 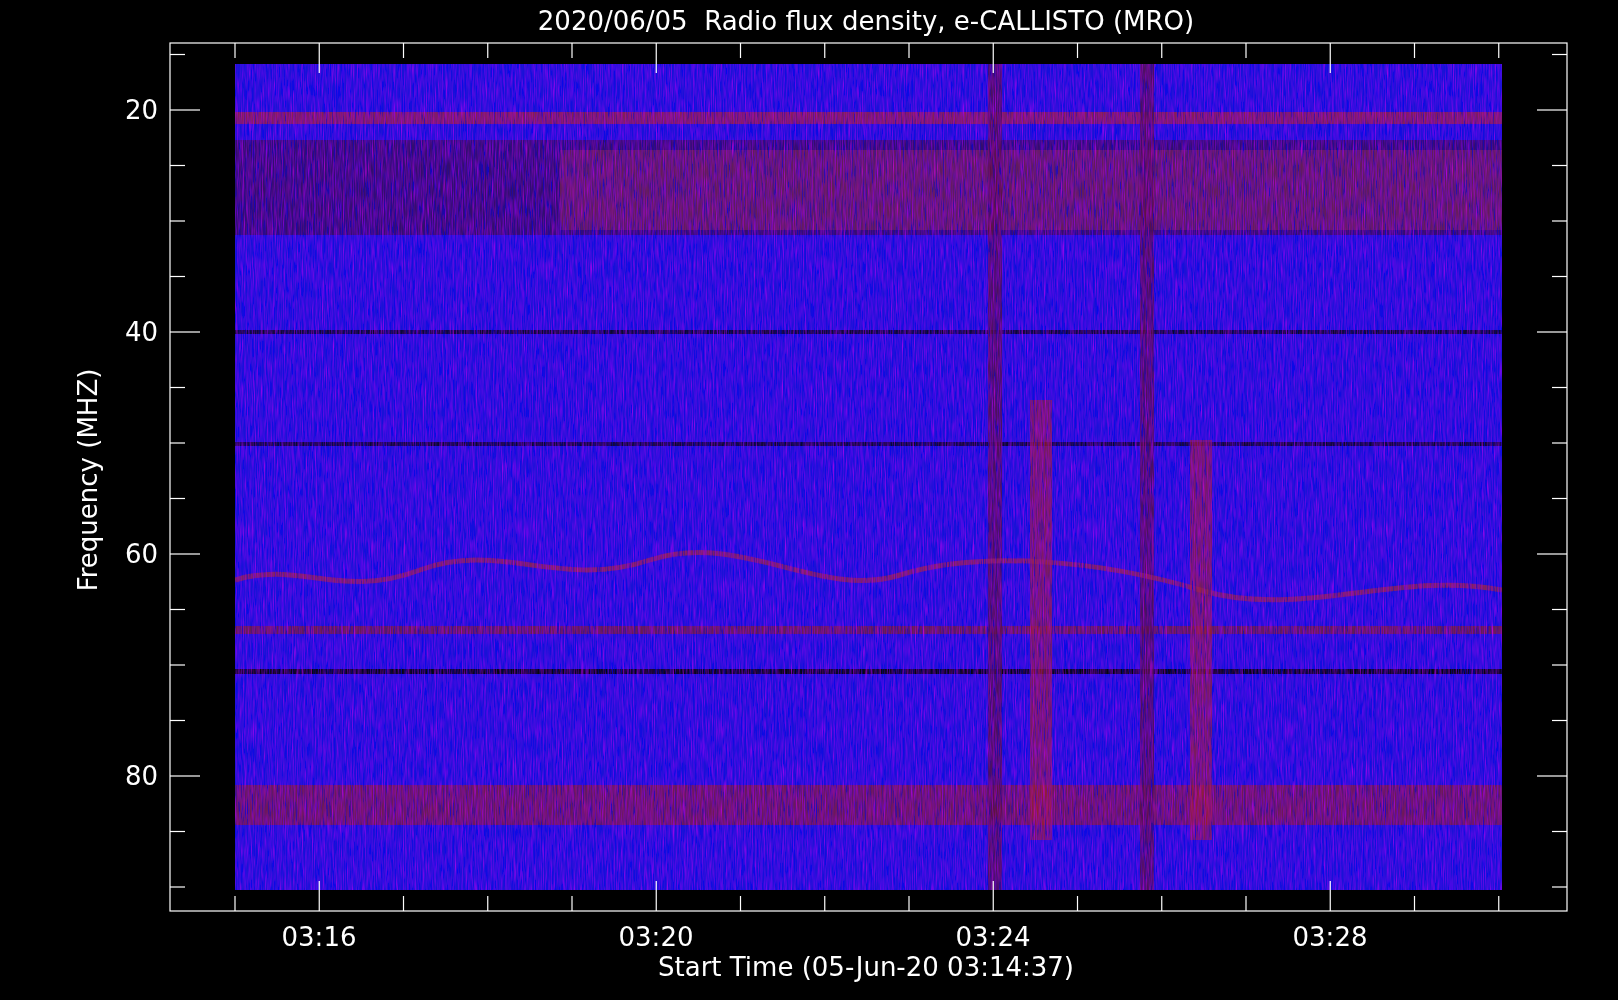 I want to click on tick-label: 03:16, so click(x=319, y=937).